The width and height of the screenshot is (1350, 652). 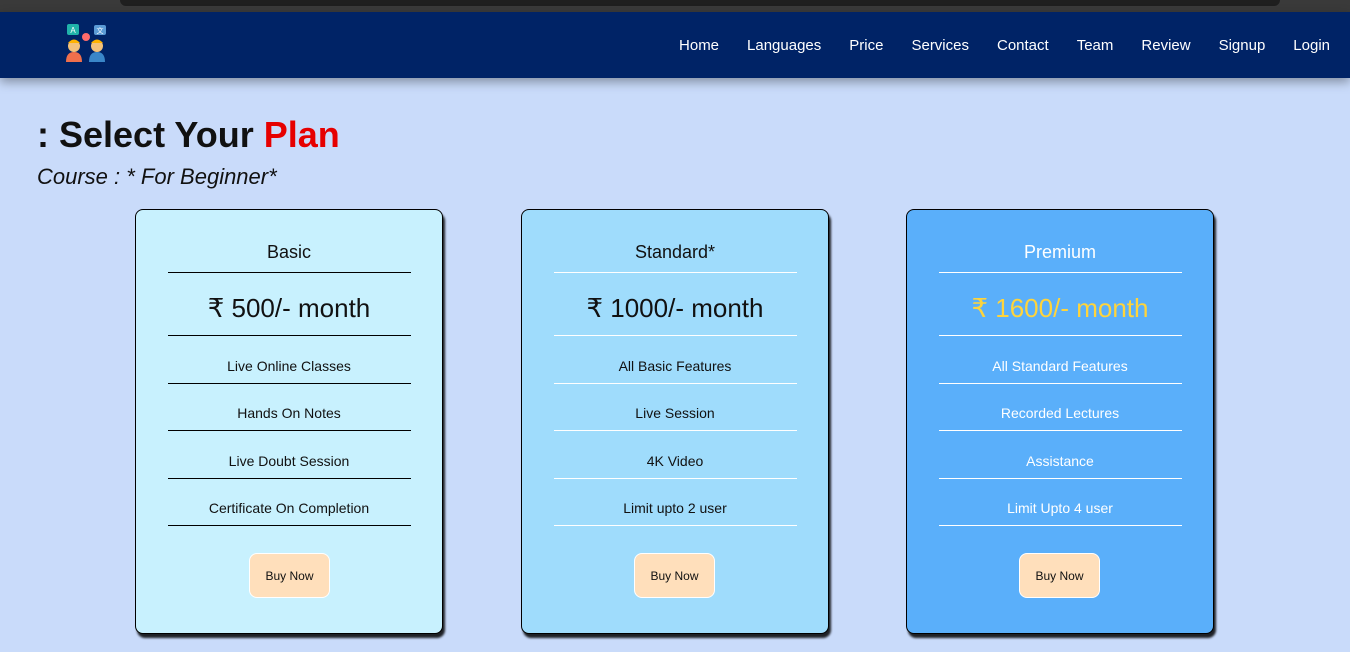 What do you see at coordinates (157, 176) in the screenshot?
I see `course-subtitle: Course : * For Beginner*` at bounding box center [157, 176].